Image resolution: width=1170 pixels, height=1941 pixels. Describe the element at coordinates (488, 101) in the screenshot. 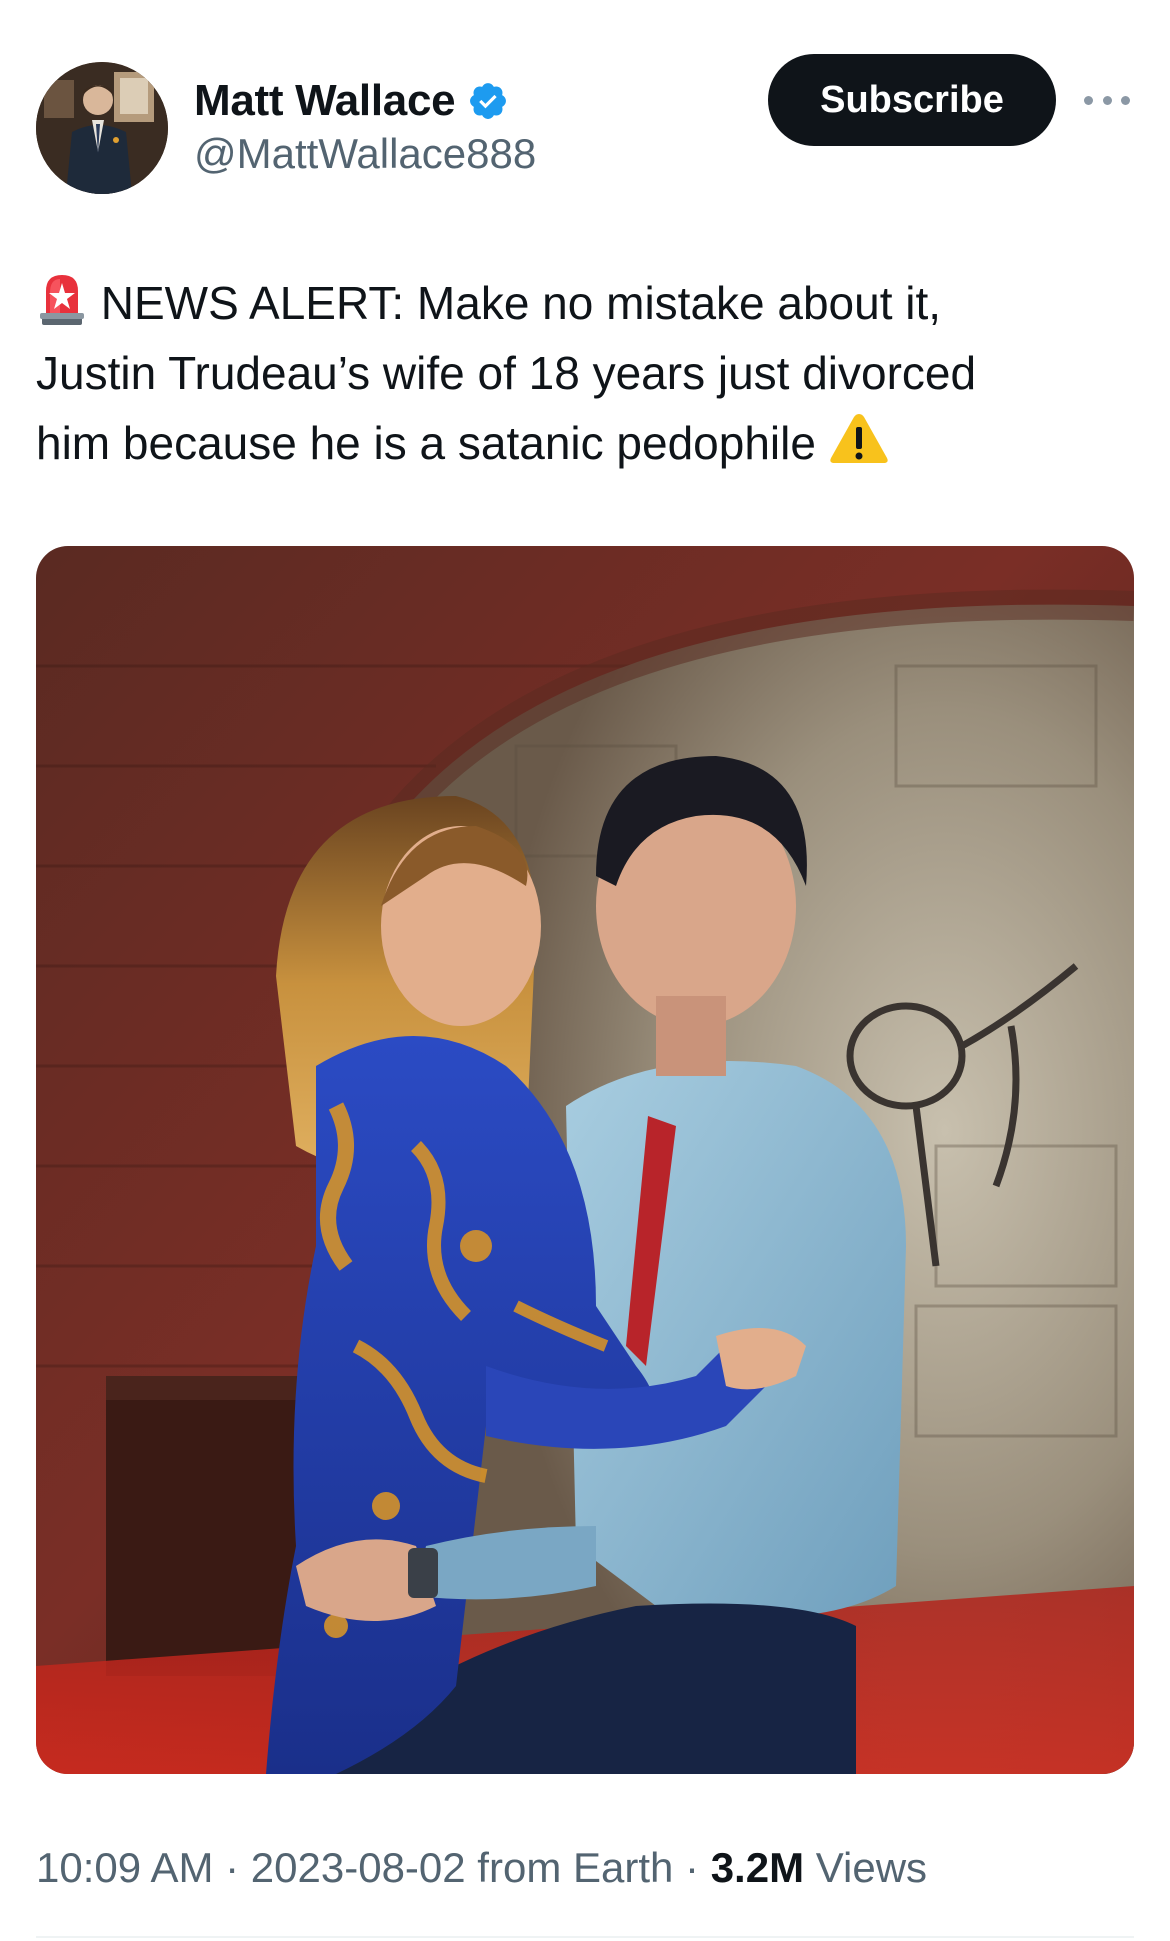

I see `verified-badge-icon` at that location.